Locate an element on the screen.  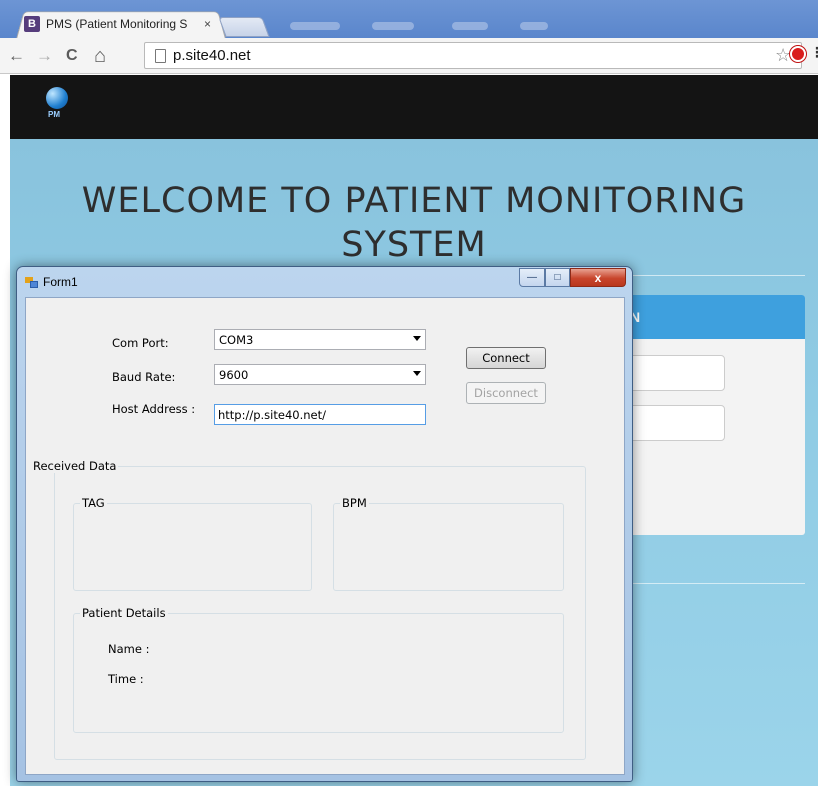
minimize-button: — is located at coordinates (532, 277).